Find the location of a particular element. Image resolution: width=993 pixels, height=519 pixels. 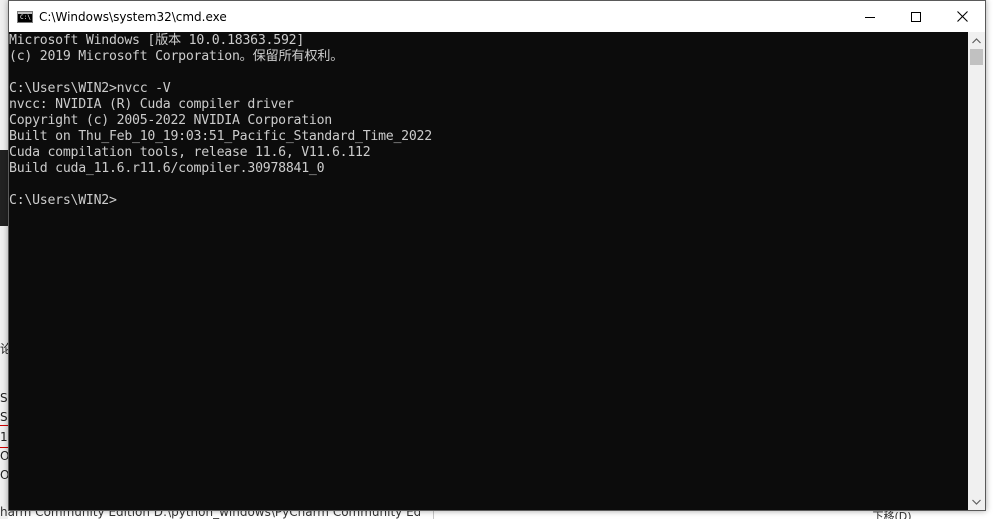

background-dark-panel is located at coordinates (4, 188).